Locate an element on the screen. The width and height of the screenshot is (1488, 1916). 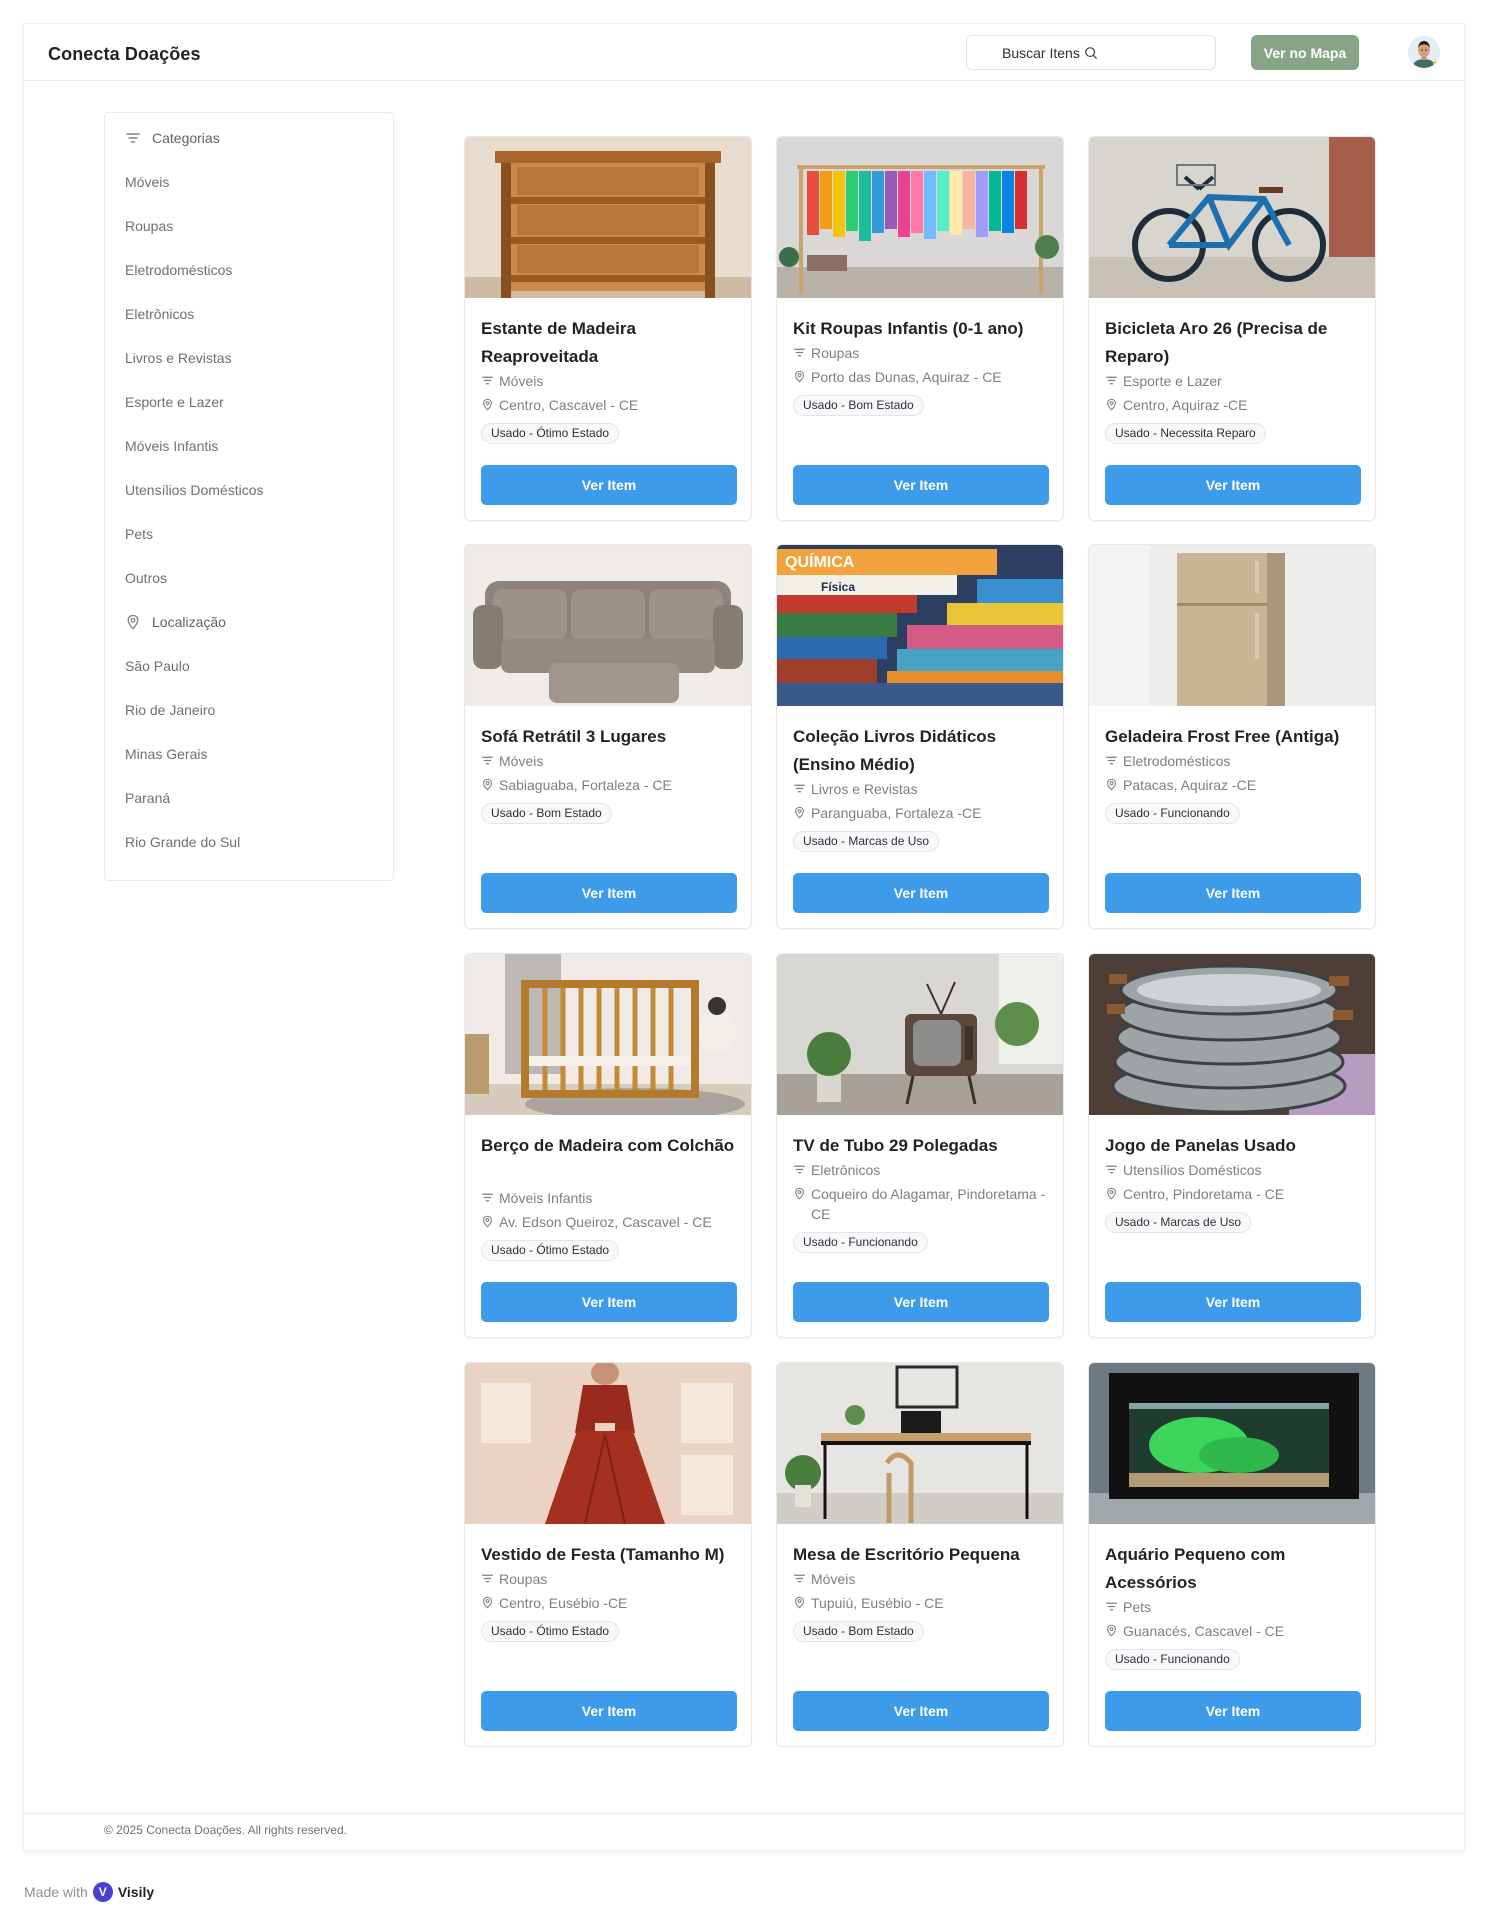
item-category: Móveis Infantis is located at coordinates (610, 1198).